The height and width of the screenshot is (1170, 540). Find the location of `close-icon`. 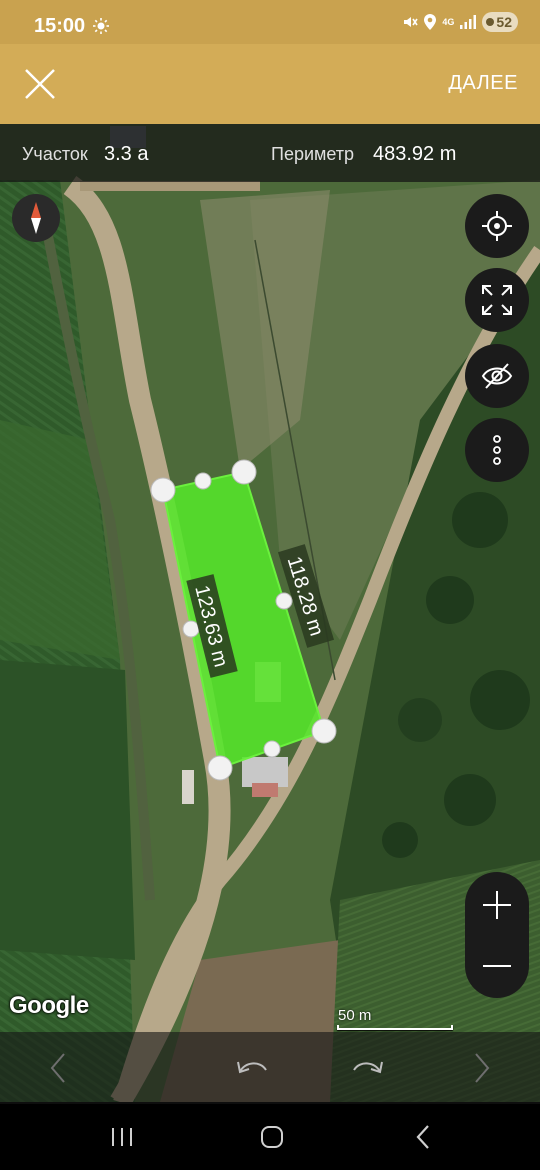

close-icon is located at coordinates (40, 84).